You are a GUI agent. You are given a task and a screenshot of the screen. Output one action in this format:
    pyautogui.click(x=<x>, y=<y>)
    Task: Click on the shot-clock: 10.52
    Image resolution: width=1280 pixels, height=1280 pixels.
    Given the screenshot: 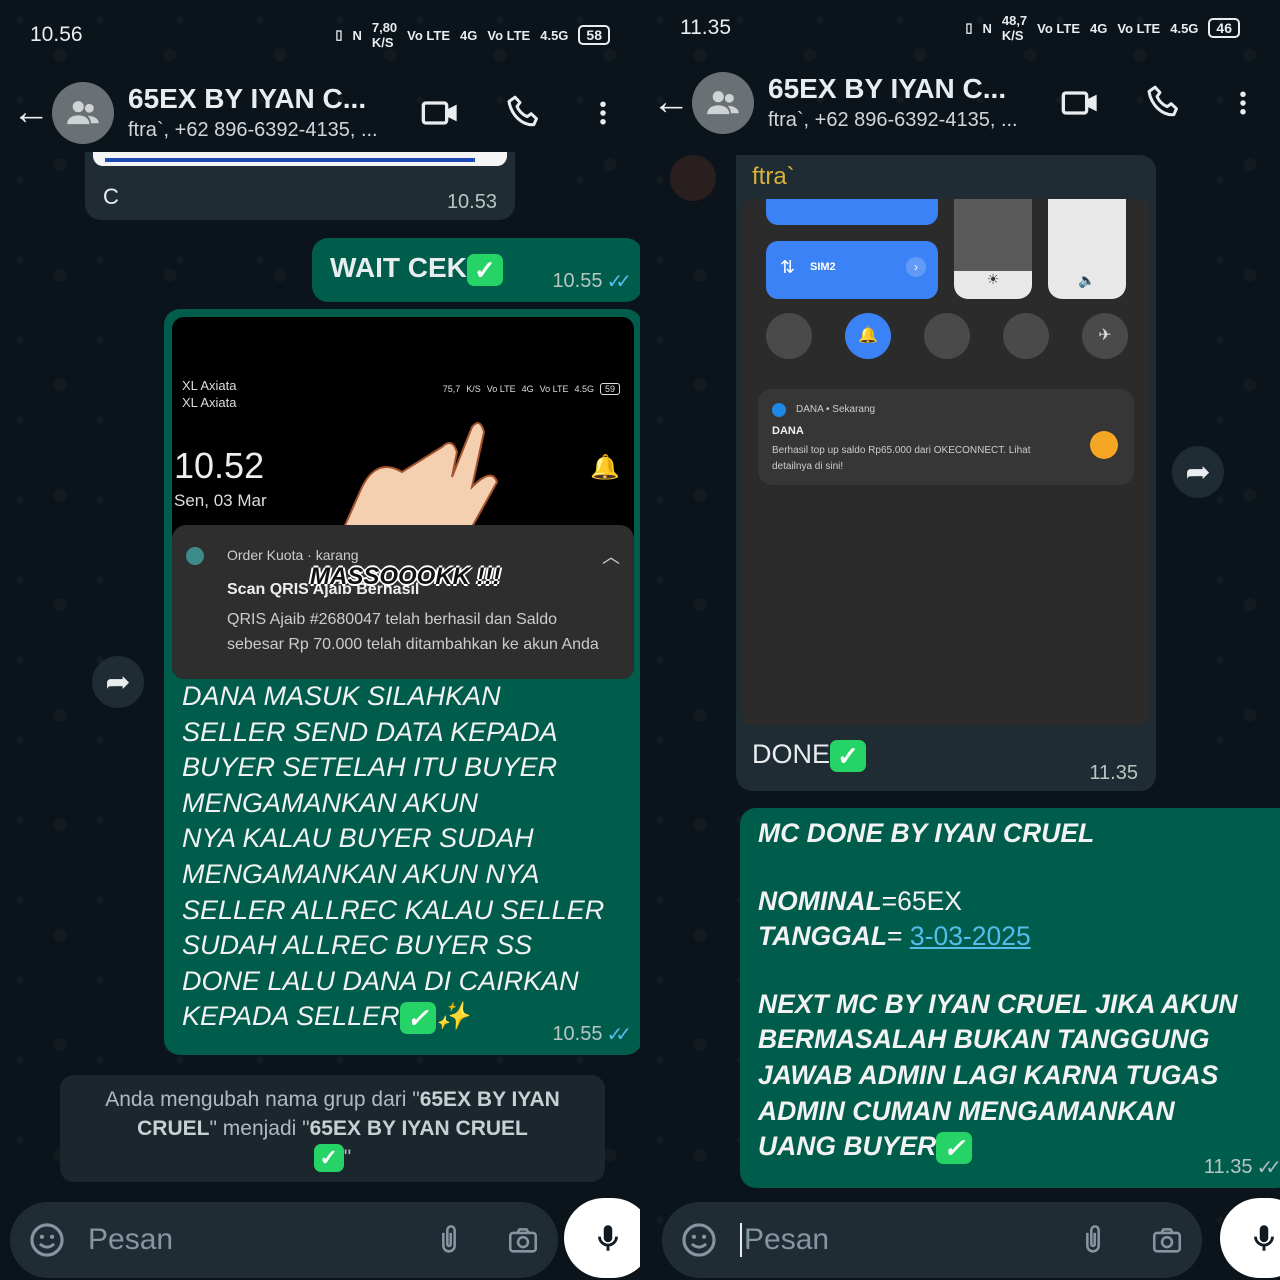 What is the action you would take?
    pyautogui.click(x=219, y=465)
    